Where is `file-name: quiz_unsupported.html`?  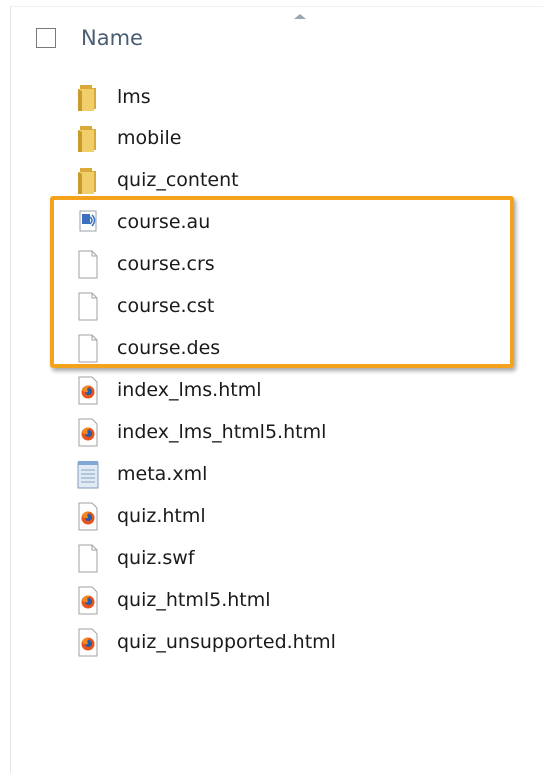
file-name: quiz_unsupported.html is located at coordinates (226, 642).